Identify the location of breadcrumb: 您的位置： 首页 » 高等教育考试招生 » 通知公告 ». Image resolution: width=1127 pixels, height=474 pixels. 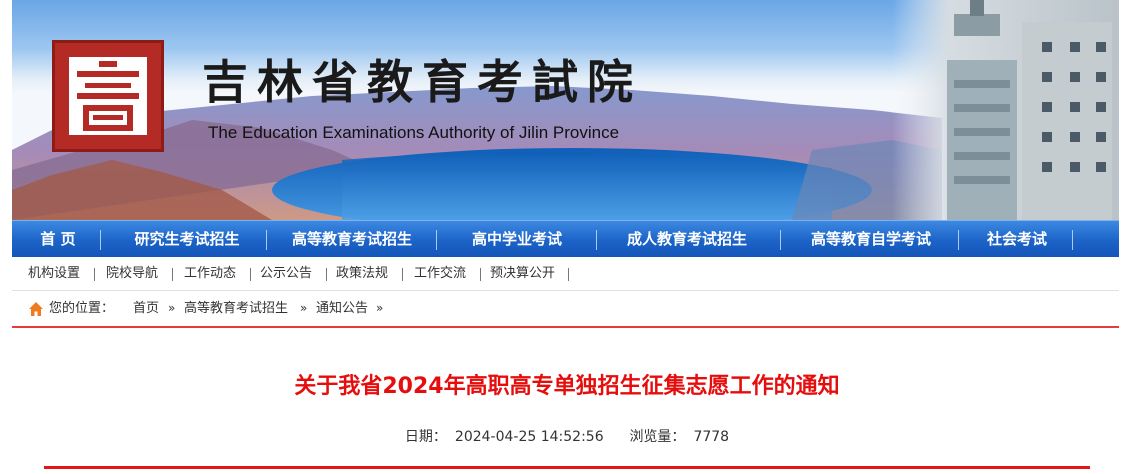
(567, 309).